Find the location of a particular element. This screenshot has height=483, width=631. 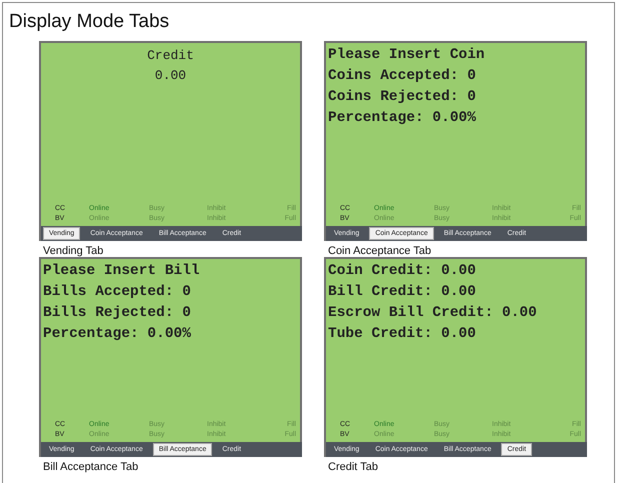

display-text: Coins Rejected: 0 is located at coordinates (402, 97).